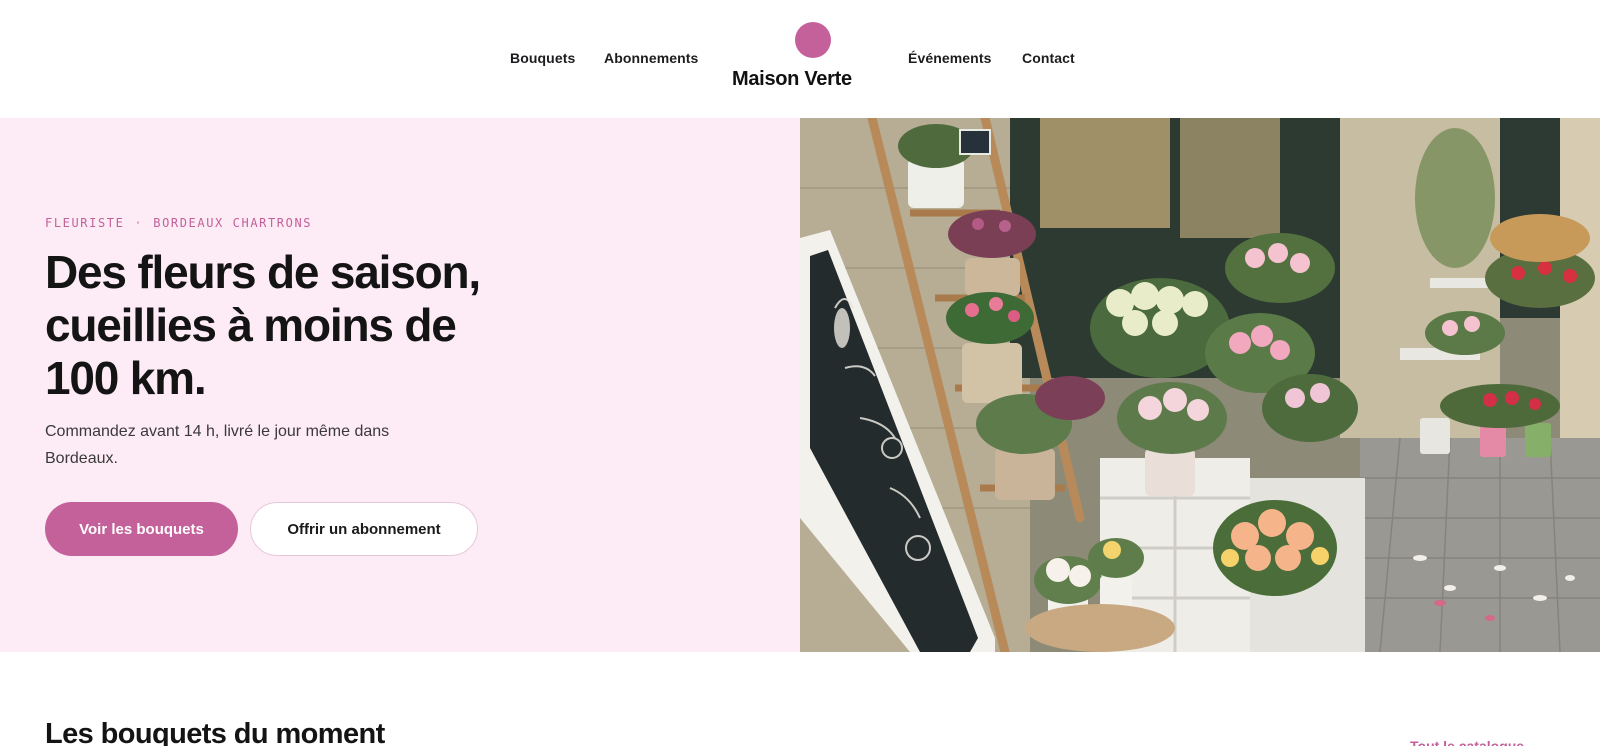  What do you see at coordinates (233, 223) in the screenshot?
I see `eyebrow-location: BORDEAUX CHARTRONS` at bounding box center [233, 223].